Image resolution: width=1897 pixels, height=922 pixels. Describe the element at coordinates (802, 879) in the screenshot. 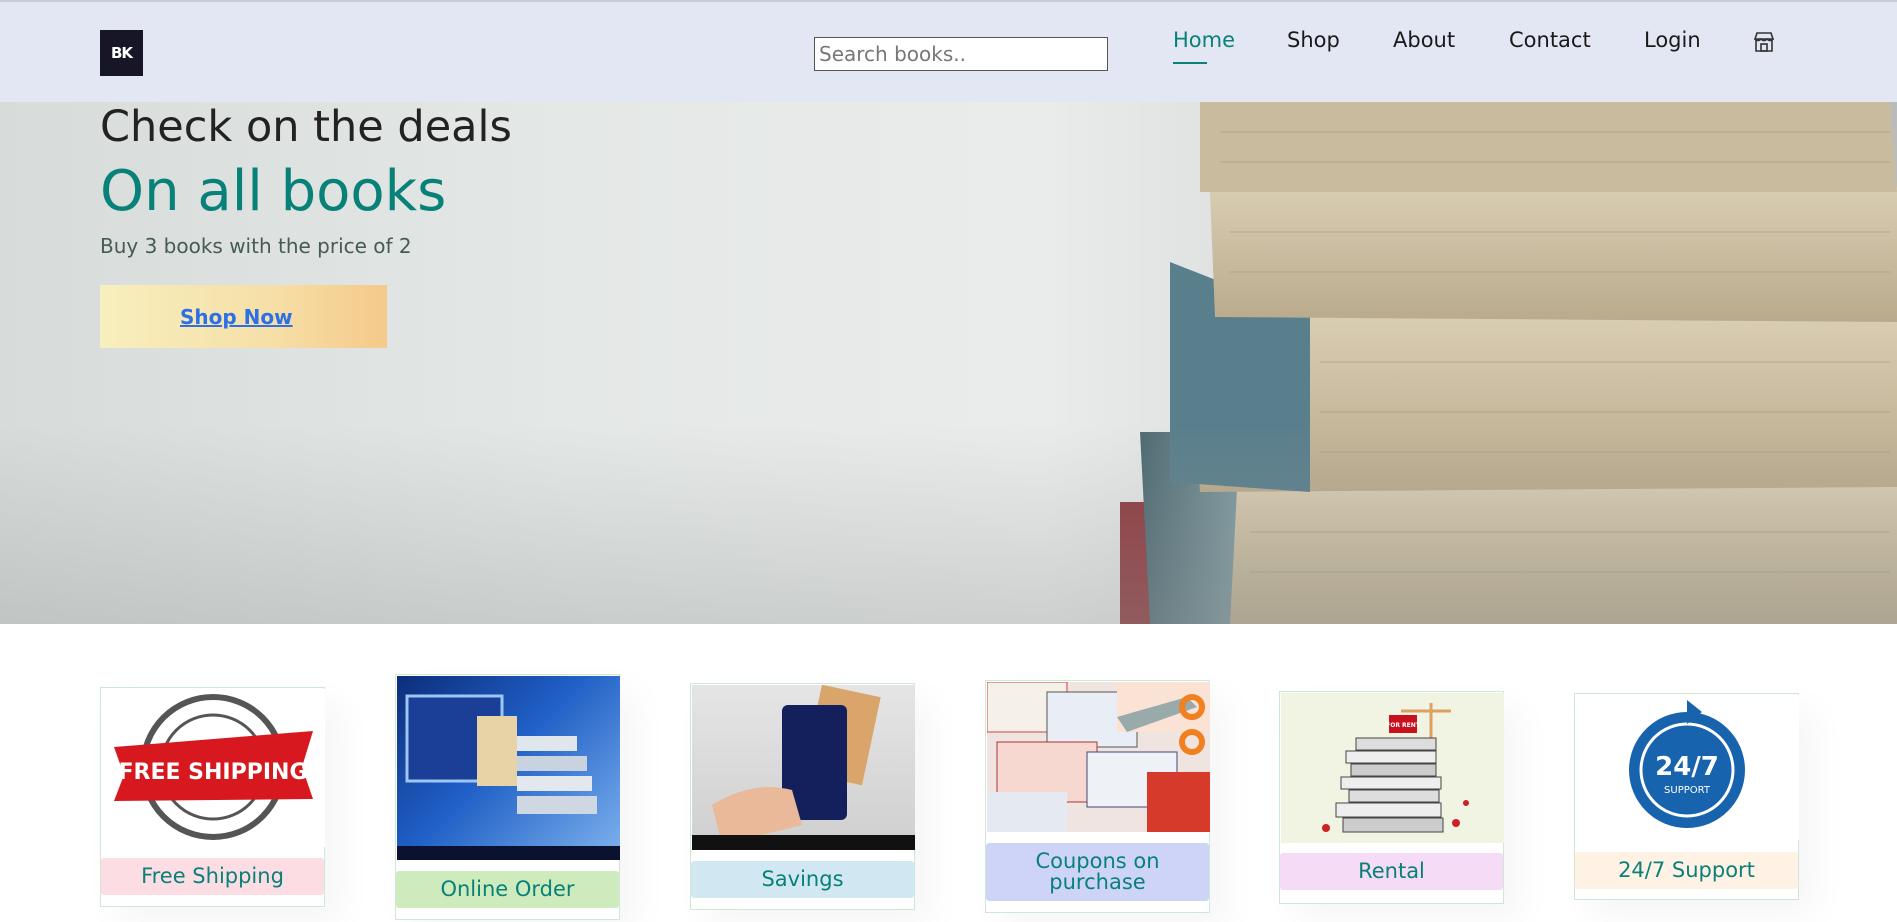

I see `feature-label: Savings` at that location.